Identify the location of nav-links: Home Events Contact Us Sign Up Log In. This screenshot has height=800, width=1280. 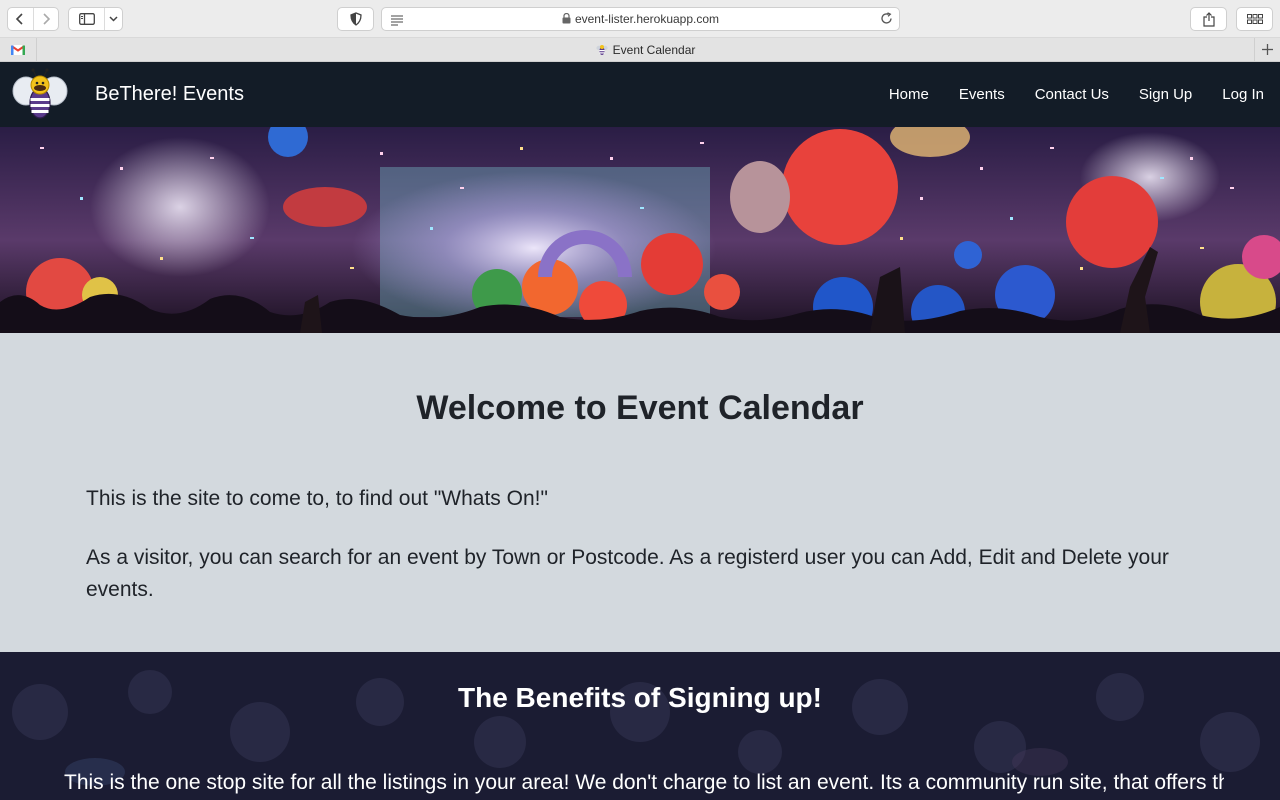
(1061, 94).